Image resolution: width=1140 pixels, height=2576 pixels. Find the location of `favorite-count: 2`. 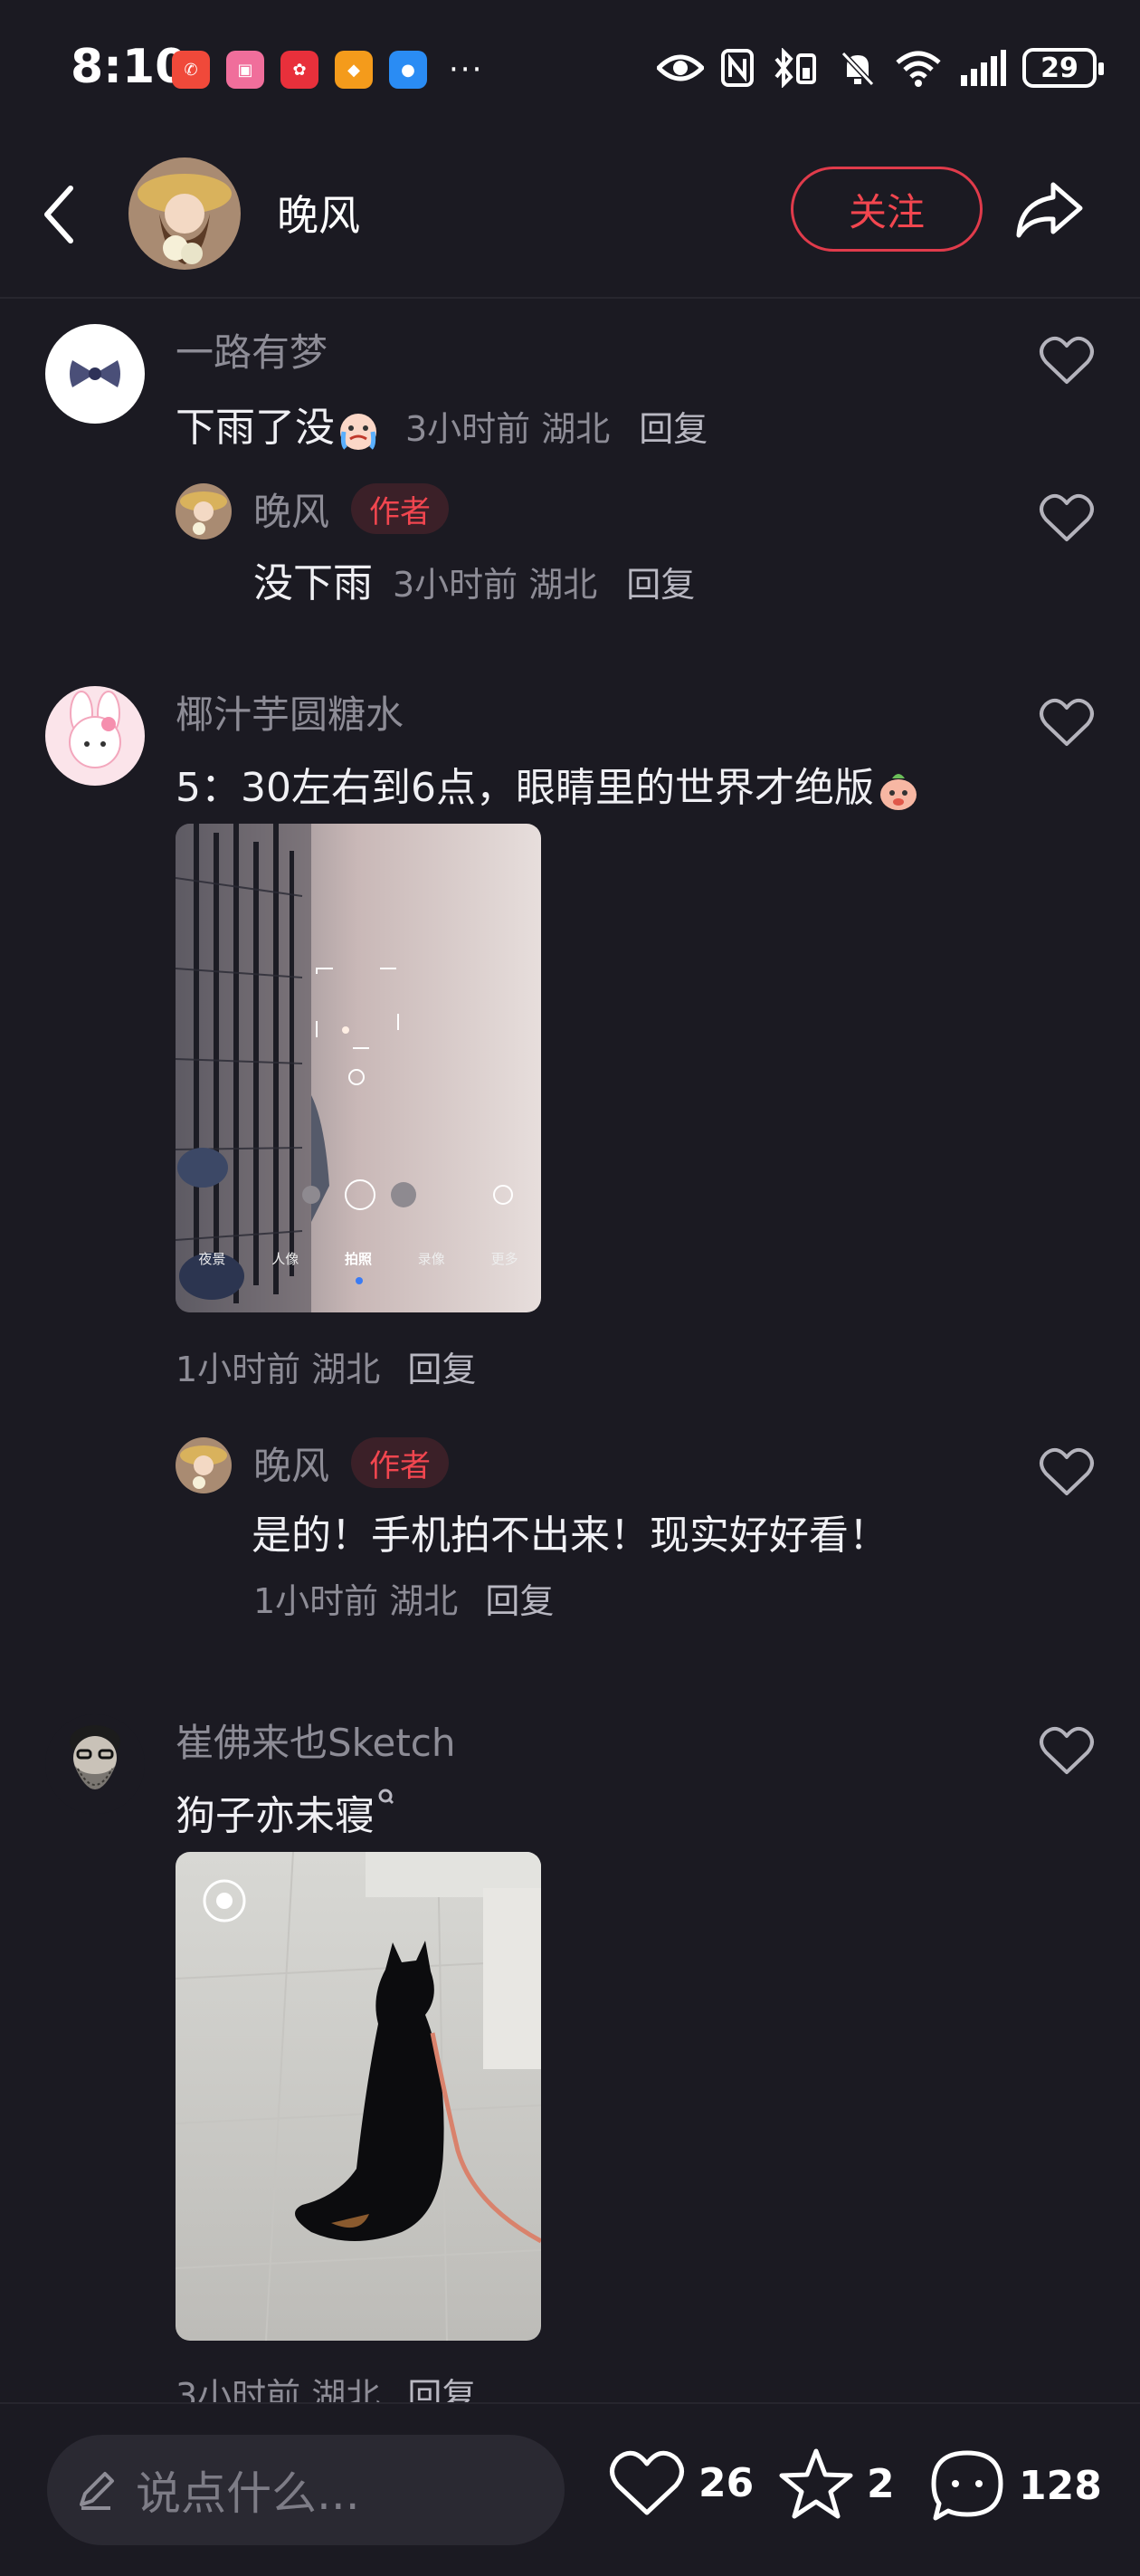

favorite-count: 2 is located at coordinates (881, 2484).